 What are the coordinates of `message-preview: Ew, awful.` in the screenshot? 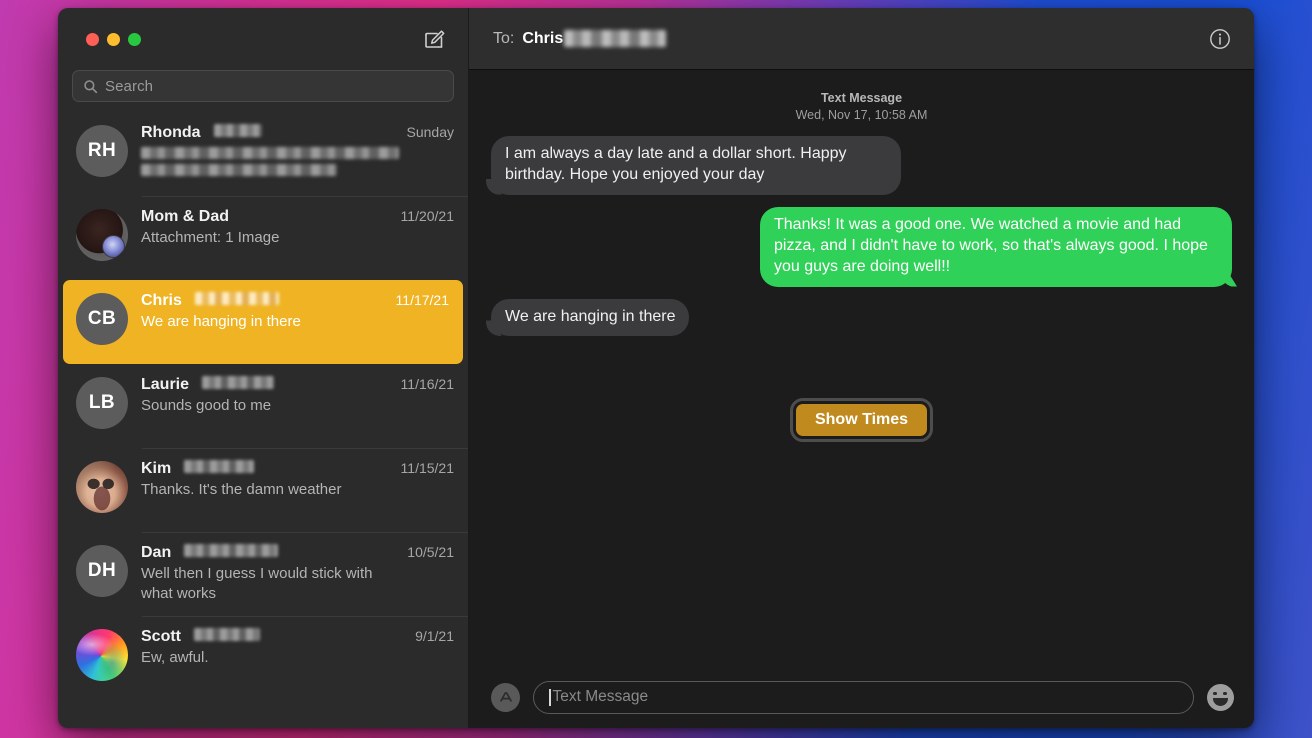 It's located at (175, 657).